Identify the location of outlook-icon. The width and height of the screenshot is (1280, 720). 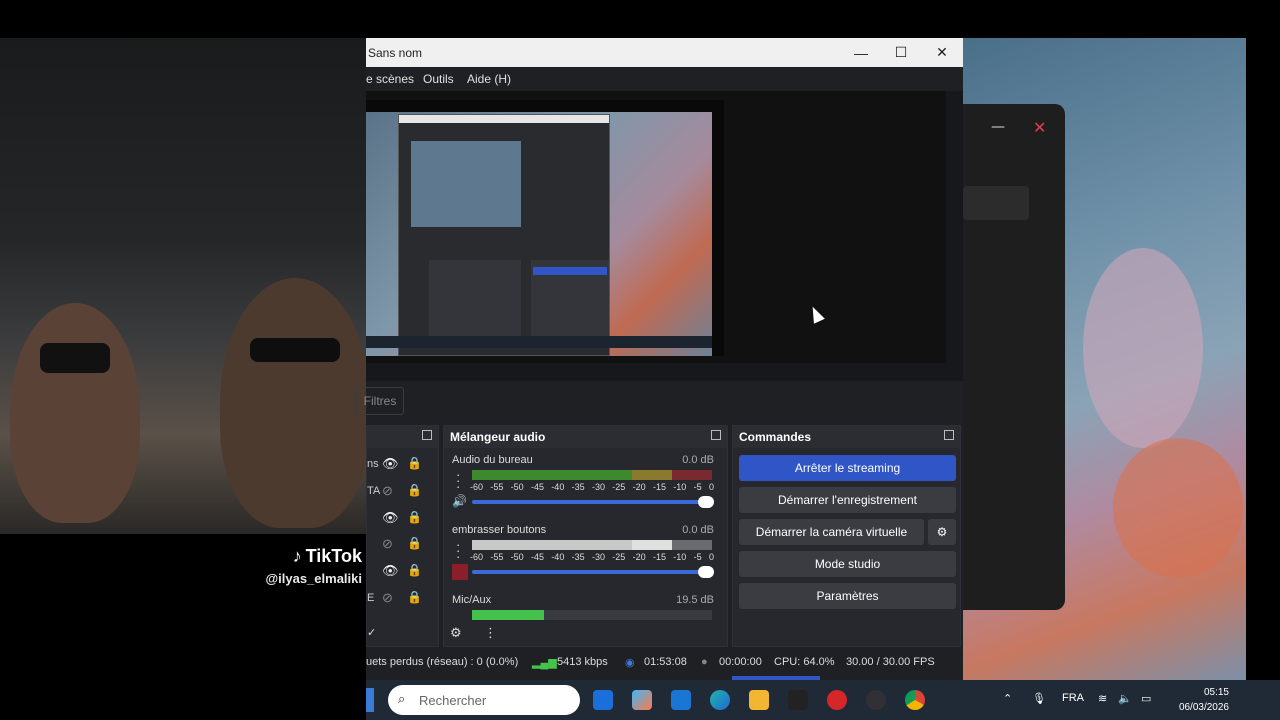
(681, 700).